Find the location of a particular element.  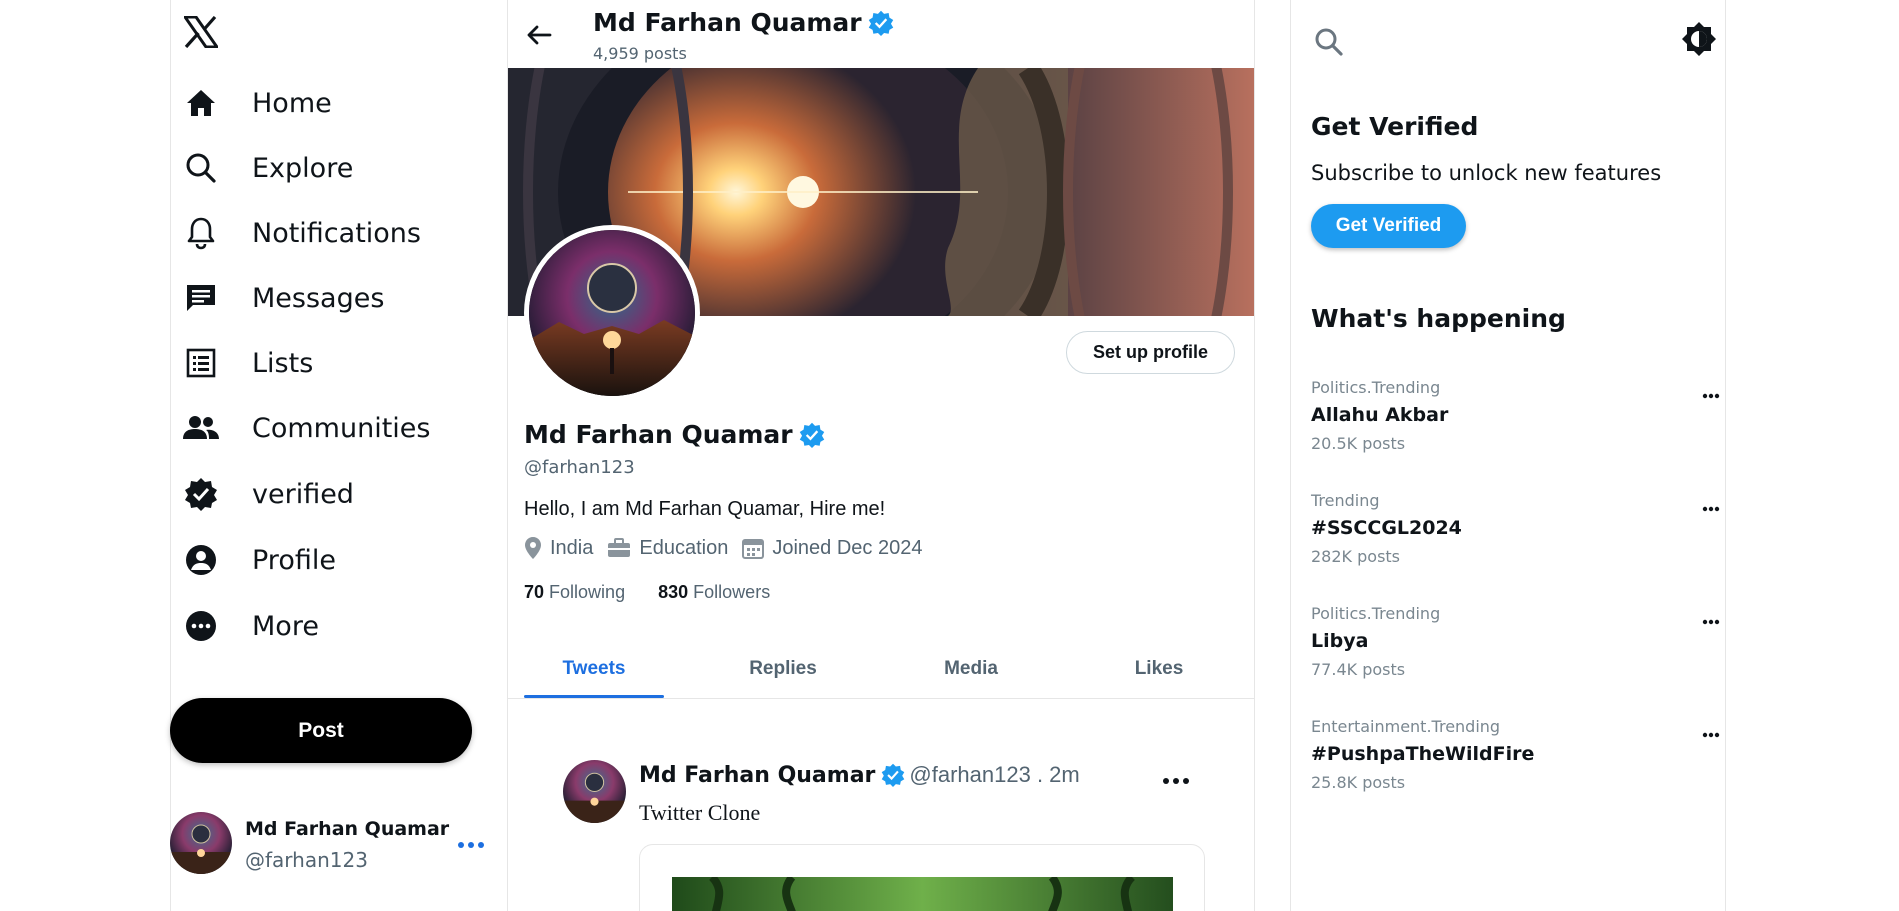

trend-title: Allahu Akbar is located at coordinates (1380, 415).